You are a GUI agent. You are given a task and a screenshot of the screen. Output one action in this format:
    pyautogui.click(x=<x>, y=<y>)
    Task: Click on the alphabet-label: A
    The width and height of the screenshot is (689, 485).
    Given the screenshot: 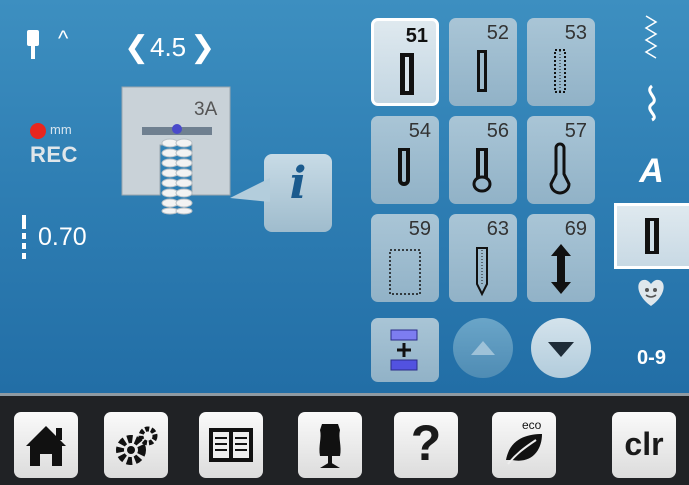 What is the action you would take?
    pyautogui.click(x=651, y=171)
    